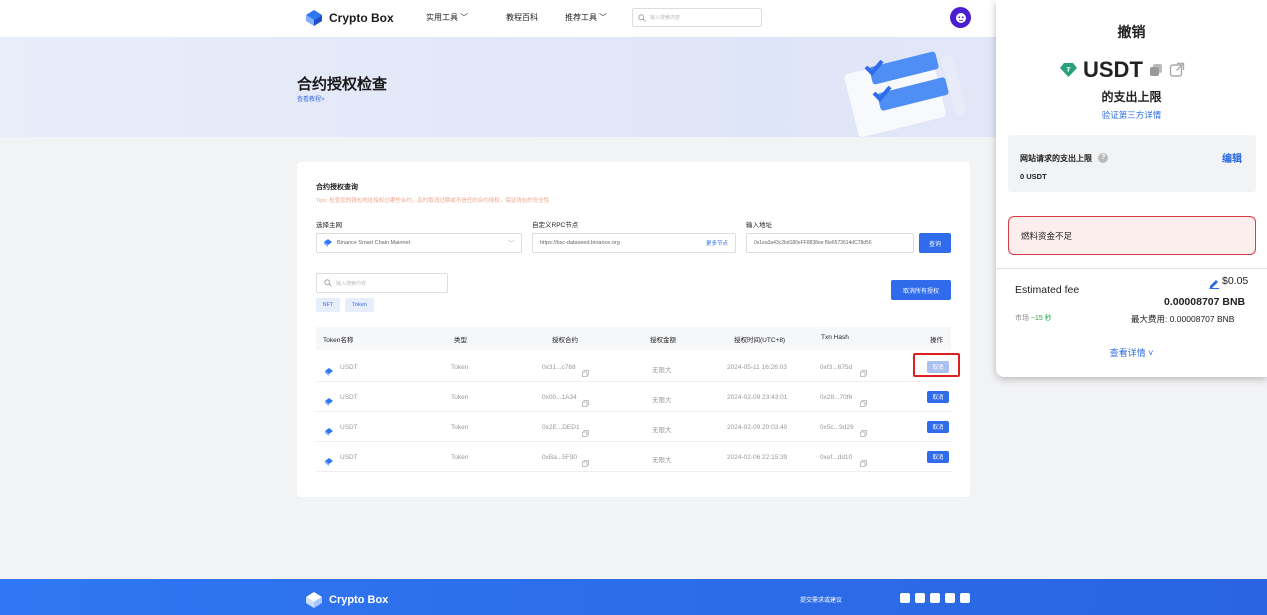 This screenshot has height=615, width=1267. I want to click on row-time: 2024-02-09 23:43:01, so click(757, 397).